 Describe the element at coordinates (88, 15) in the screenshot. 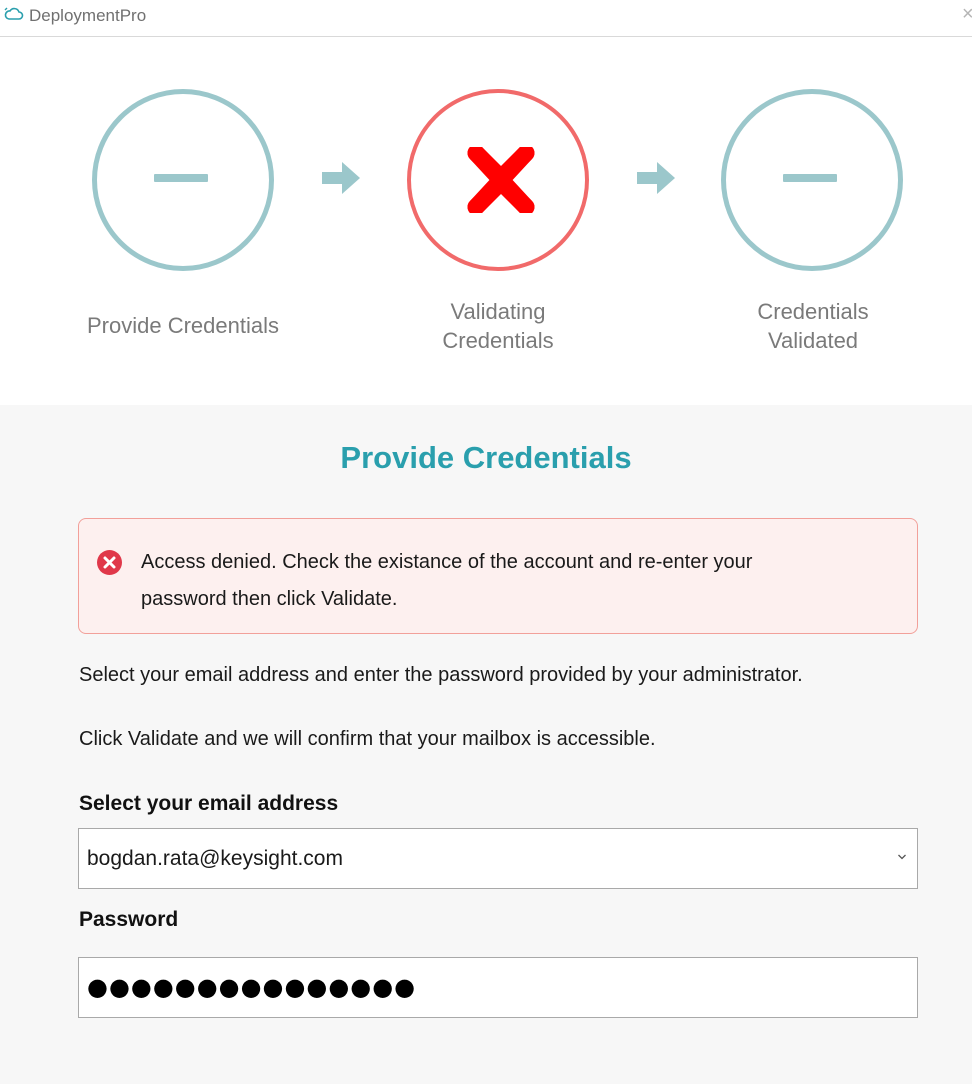

I see `app-title: DeploymentPro` at that location.